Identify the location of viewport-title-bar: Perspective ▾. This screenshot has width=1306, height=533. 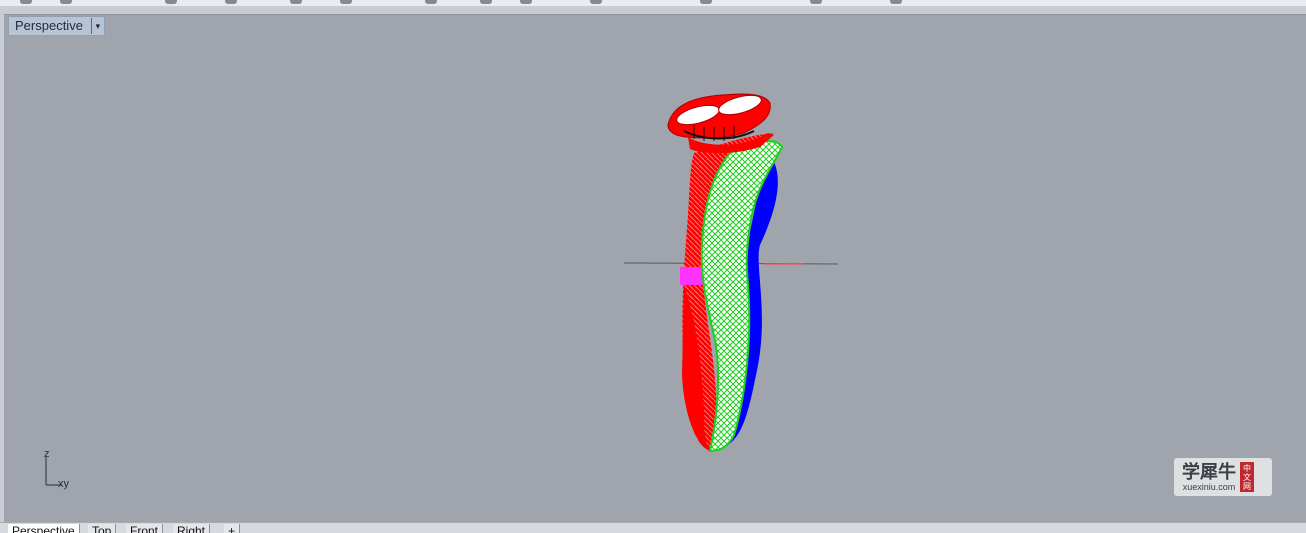
(56, 26).